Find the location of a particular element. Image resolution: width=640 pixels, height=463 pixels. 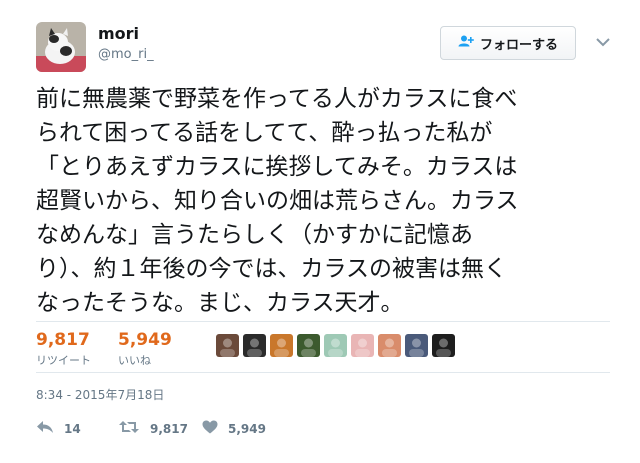

heart-icon is located at coordinates (210, 428).